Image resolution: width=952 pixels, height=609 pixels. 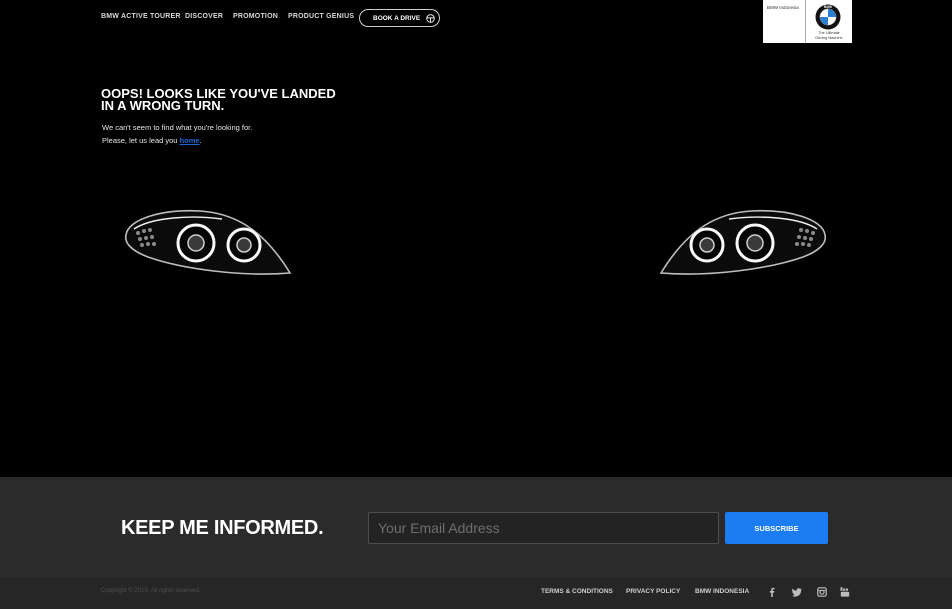 What do you see at coordinates (543, 528) in the screenshot?
I see `email-input` at bounding box center [543, 528].